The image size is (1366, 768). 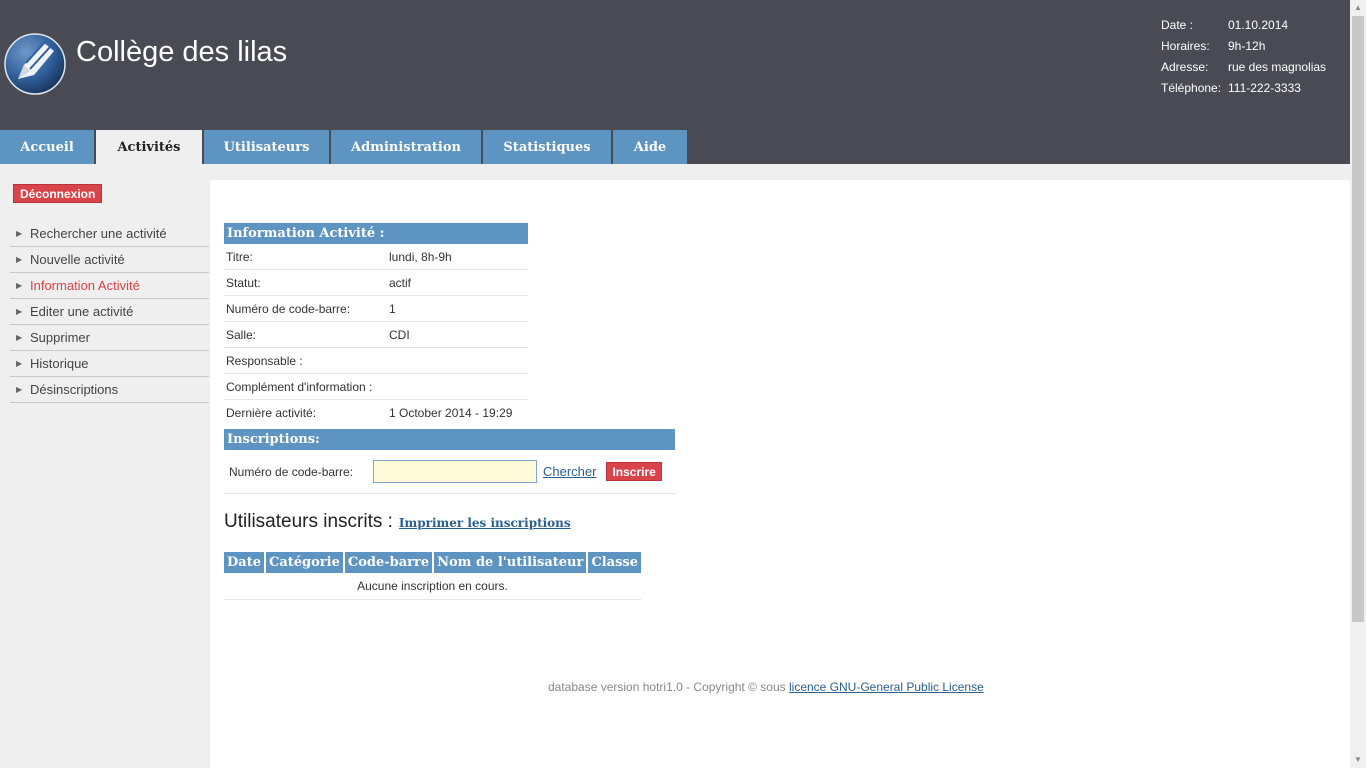 I want to click on info-row-label: Statut:, so click(x=243, y=282).